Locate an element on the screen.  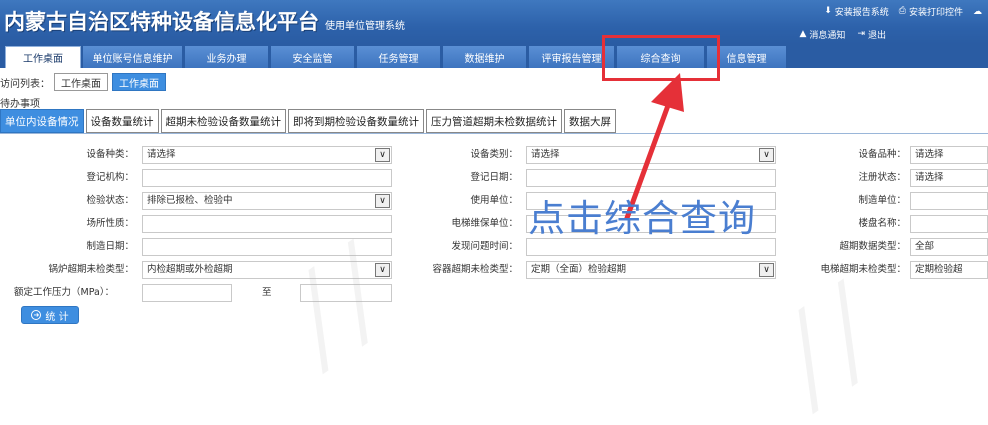
brand: 内蒙古自治区特种设备信息化平台 使用单位管理系统 is located at coordinates (204, 21).